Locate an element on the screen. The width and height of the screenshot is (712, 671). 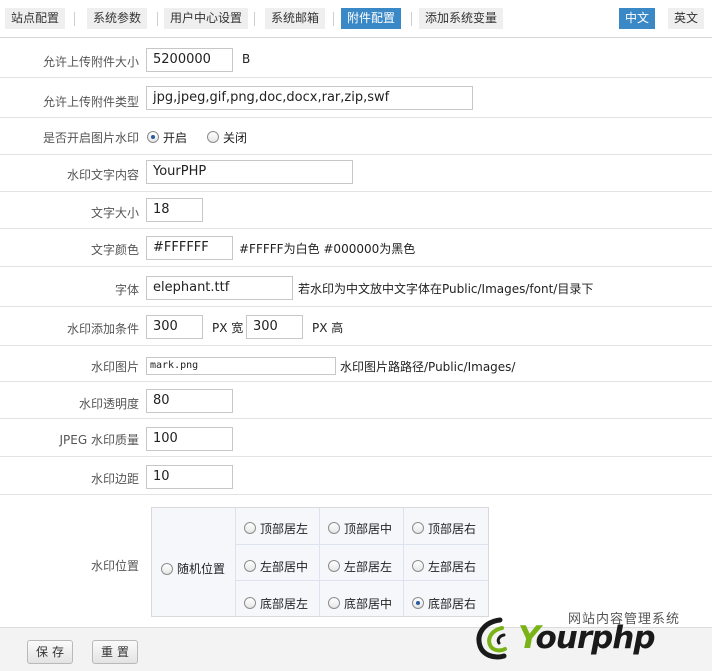
watermark-enable-label: 是否开启图片水印 is located at coordinates (90, 138).